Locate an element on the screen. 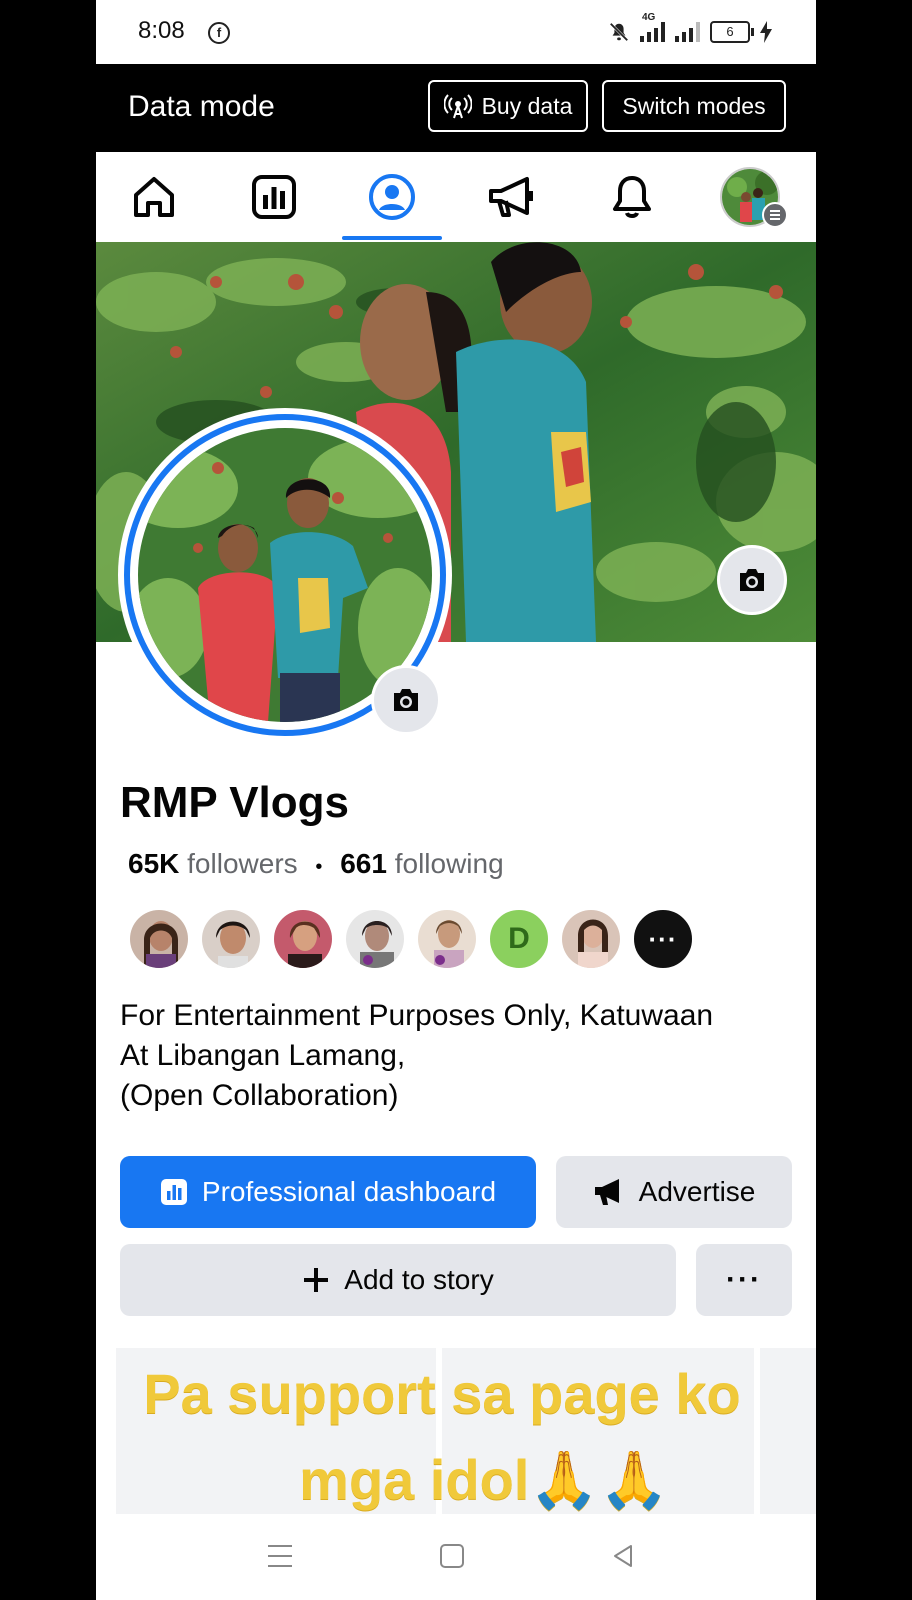 The width and height of the screenshot is (912, 1600). tab-notifications is located at coordinates (632, 197).